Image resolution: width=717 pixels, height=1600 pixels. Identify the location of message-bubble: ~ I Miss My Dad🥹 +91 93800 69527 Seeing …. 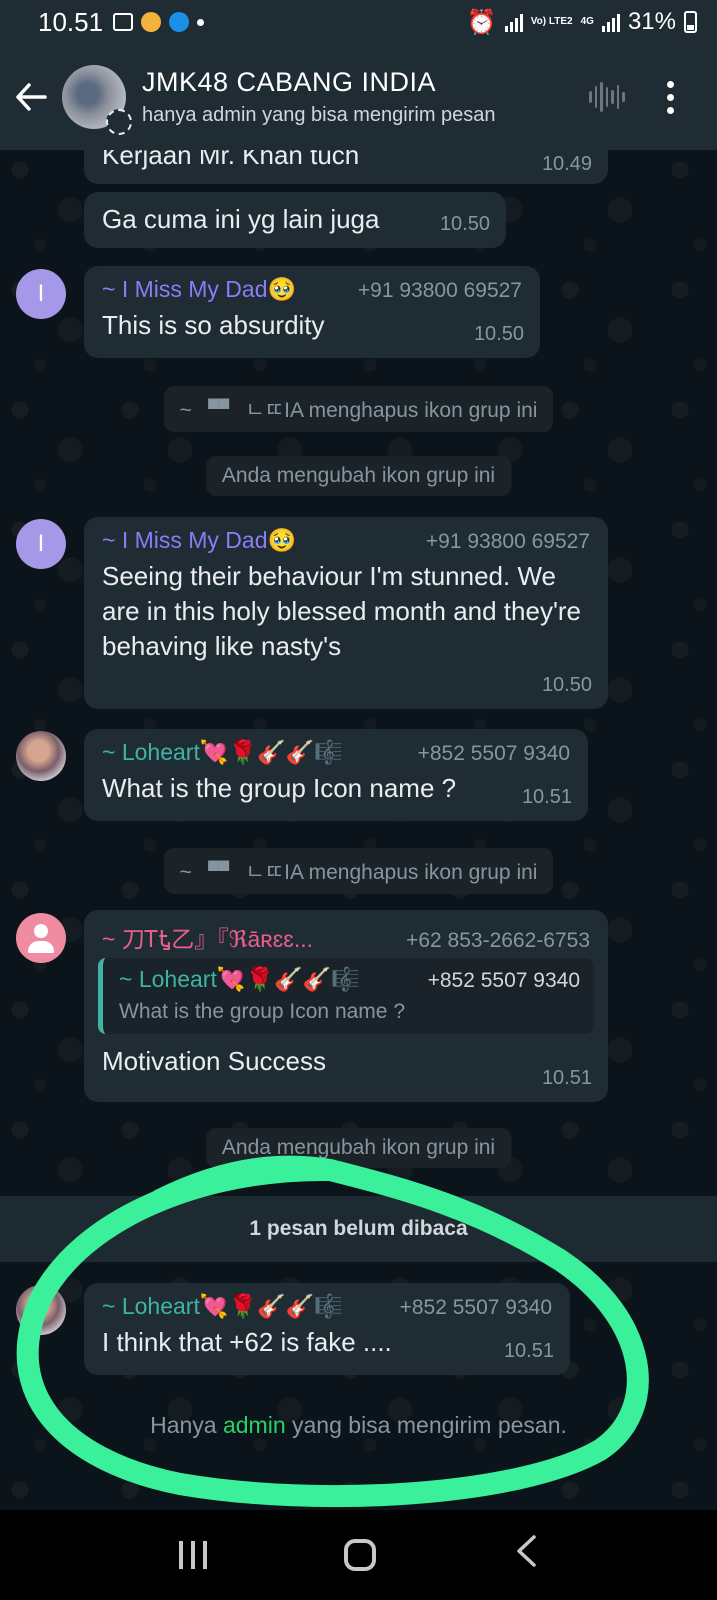
(346, 613).